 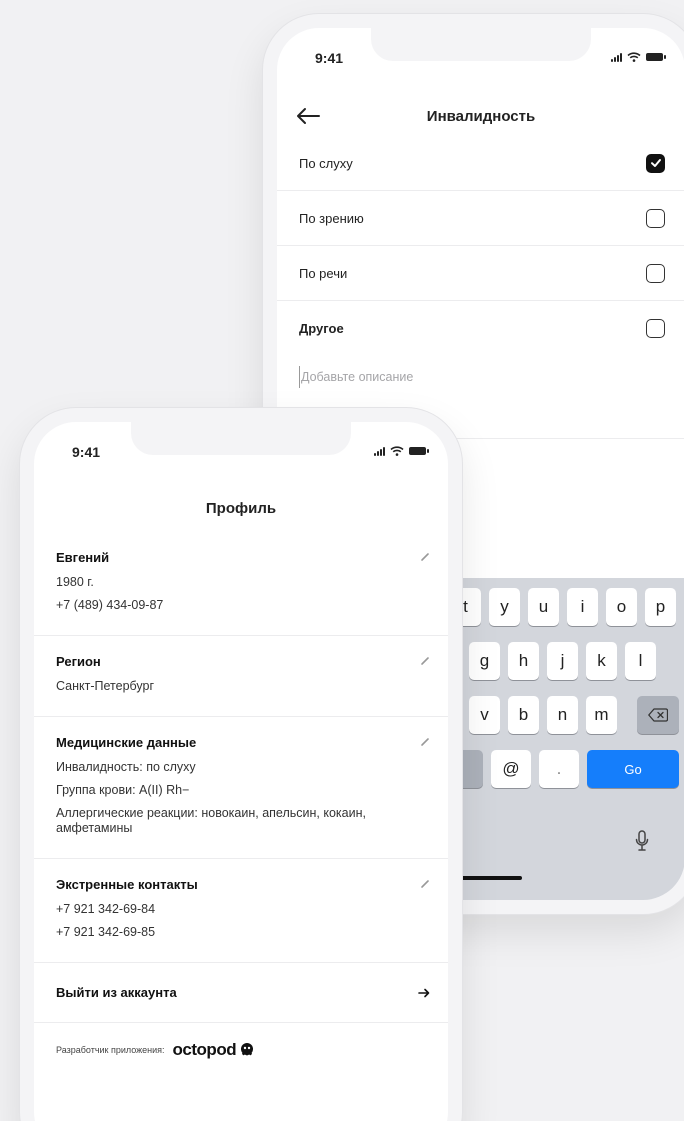 What do you see at coordinates (660, 607) in the screenshot?
I see `key-p: p` at bounding box center [660, 607].